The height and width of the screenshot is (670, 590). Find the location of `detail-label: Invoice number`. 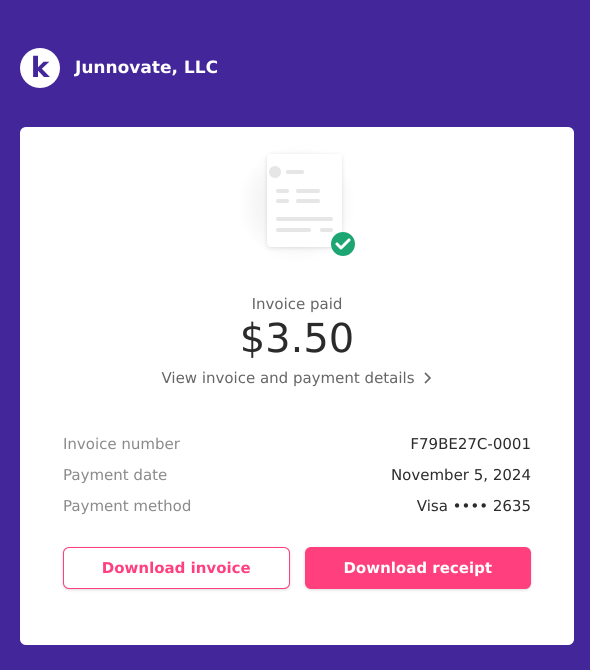

detail-label: Invoice number is located at coordinates (121, 444).